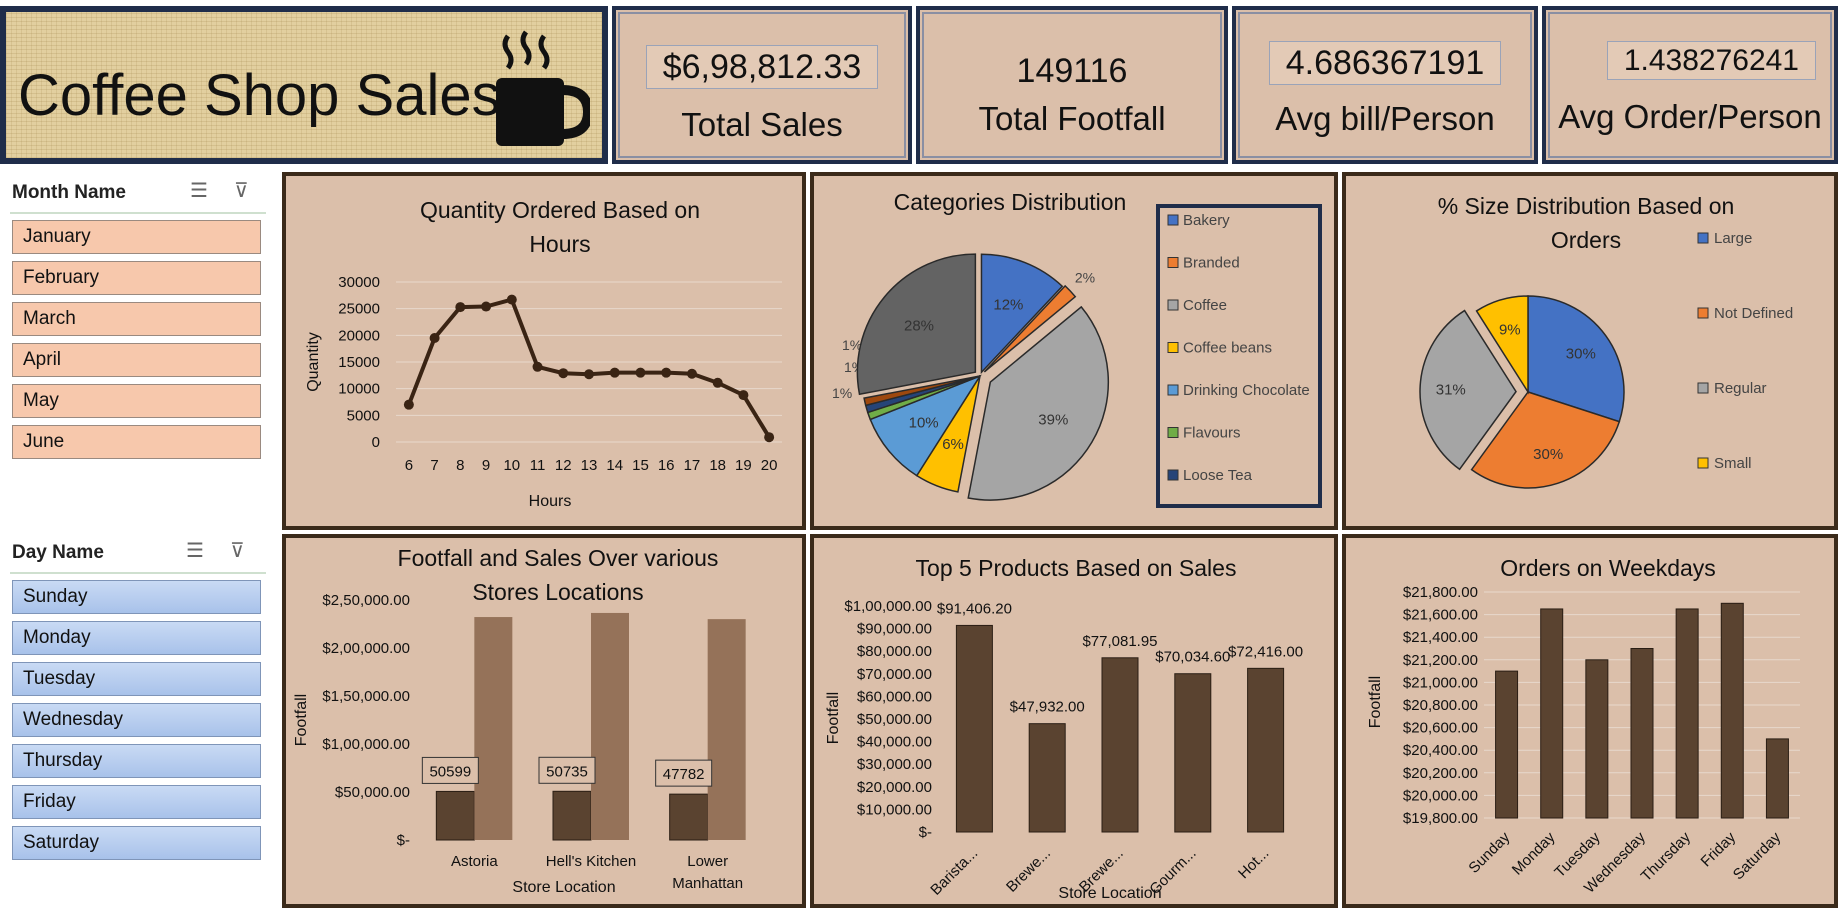 The image size is (1842, 912). Describe the element at coordinates (557, 592) in the screenshot. I see `chart-title: Stores Locations` at that location.